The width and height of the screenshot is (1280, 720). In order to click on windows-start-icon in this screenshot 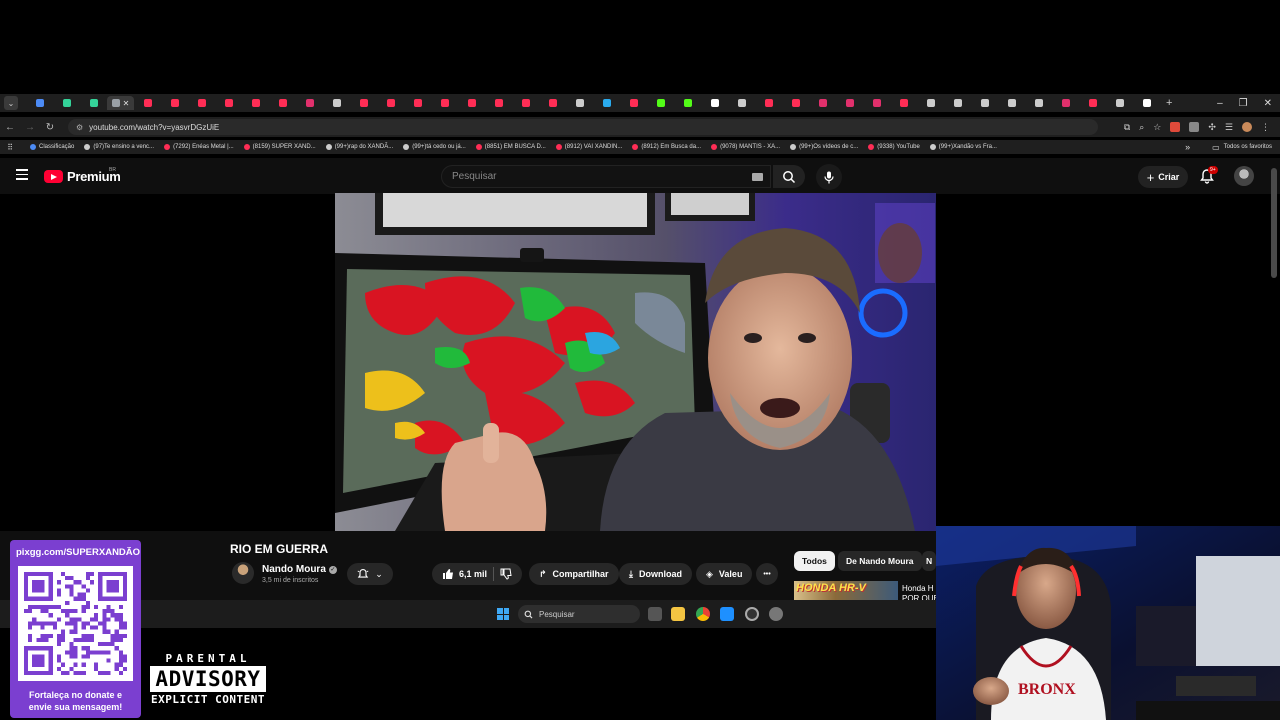, I will do `click(503, 614)`.